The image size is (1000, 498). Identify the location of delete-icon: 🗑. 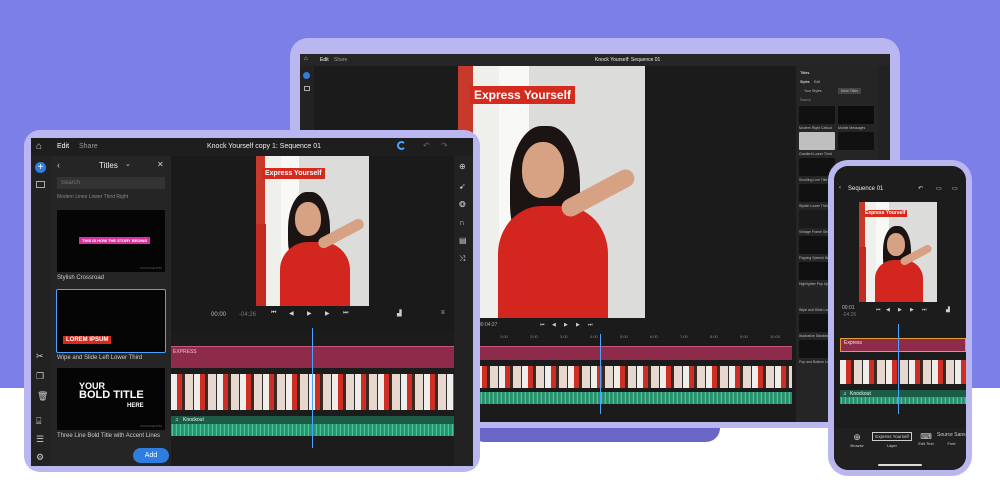
(42, 396).